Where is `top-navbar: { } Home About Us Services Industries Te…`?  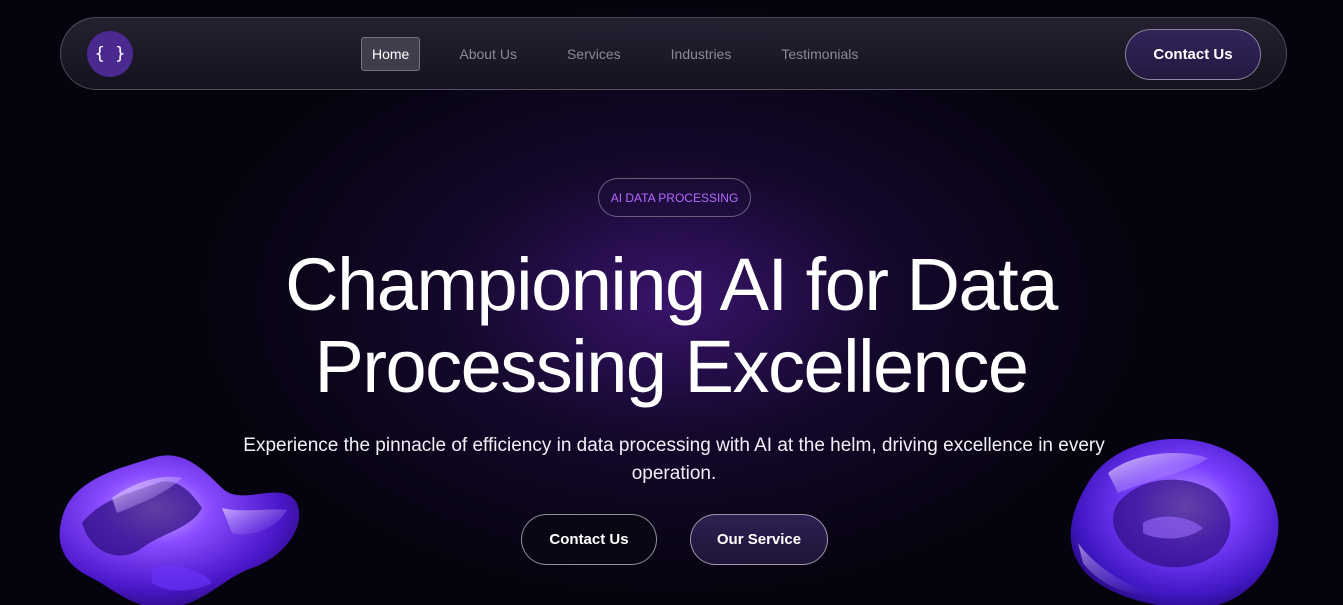 top-navbar: { } Home About Us Services Industries Te… is located at coordinates (673, 53).